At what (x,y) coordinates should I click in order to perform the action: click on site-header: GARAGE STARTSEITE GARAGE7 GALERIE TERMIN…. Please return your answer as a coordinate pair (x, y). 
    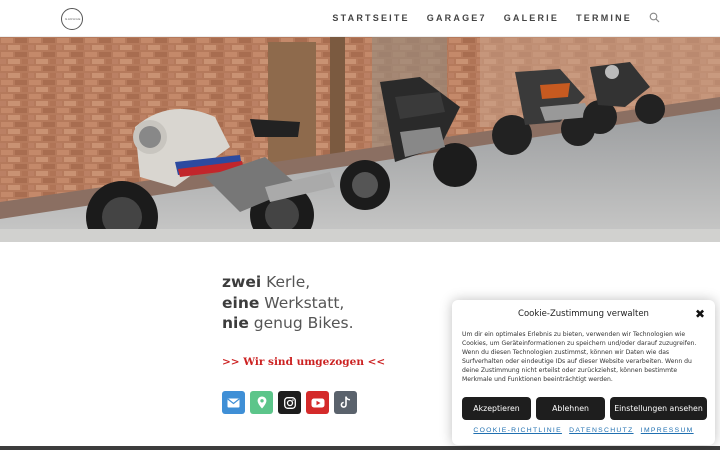
    Looking at the image, I should click on (360, 18).